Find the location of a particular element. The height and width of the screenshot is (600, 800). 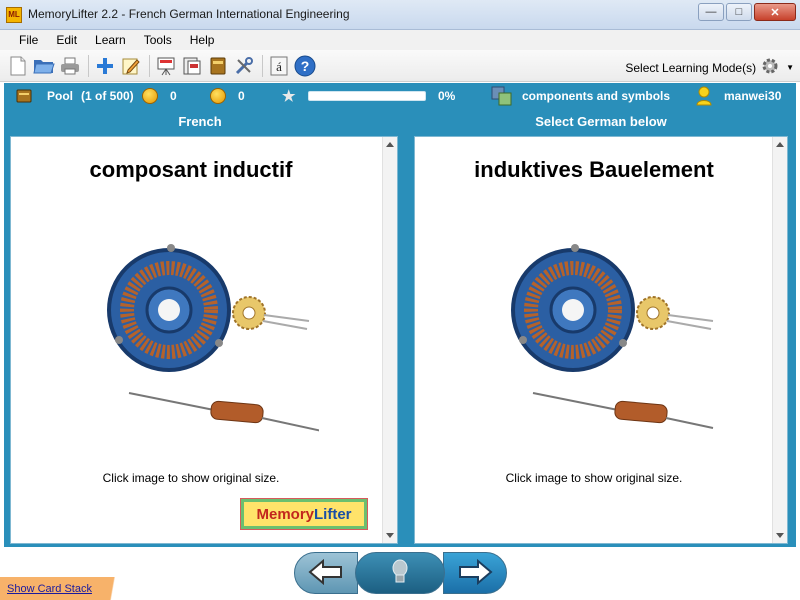

learning-mode-selector: Select Learning Mode(s) ▼ is located at coordinates (709, 67).